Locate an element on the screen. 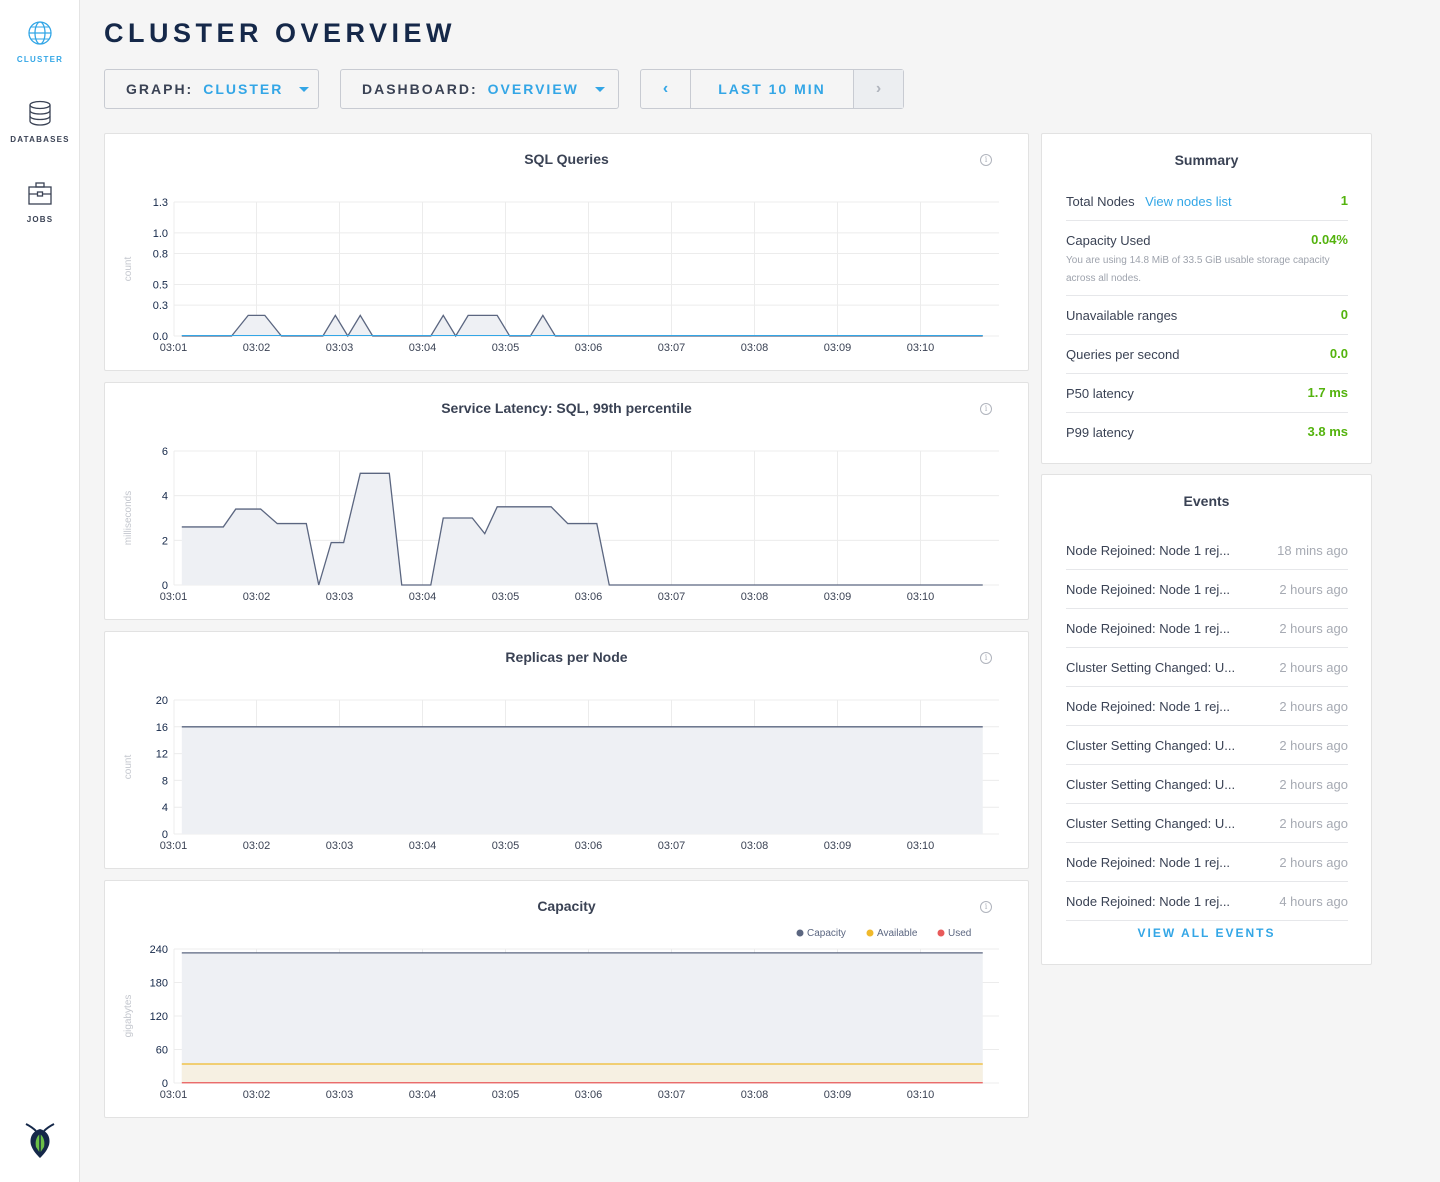  summary-value: 1 is located at coordinates (1344, 200).